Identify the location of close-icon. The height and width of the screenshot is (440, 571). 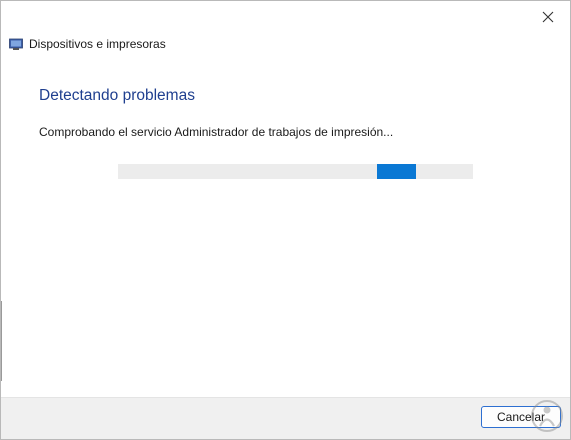
(548, 17).